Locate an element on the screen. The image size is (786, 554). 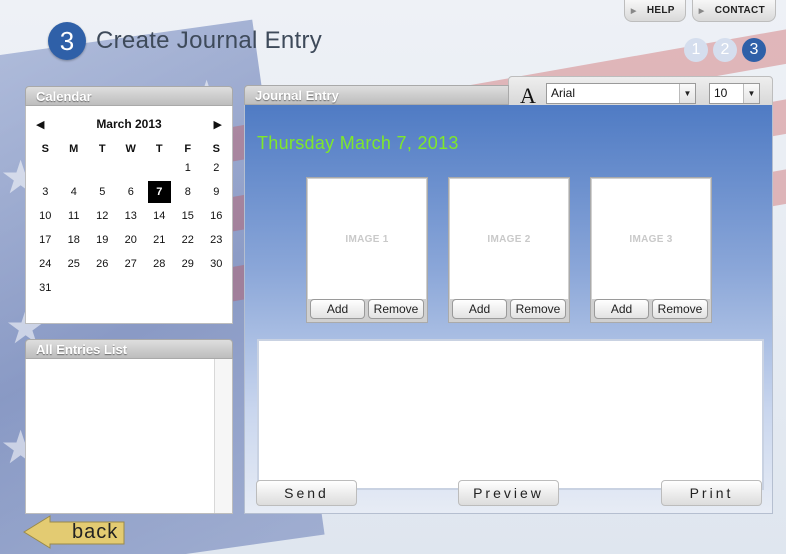
calendar-day: 20 is located at coordinates (131, 240).